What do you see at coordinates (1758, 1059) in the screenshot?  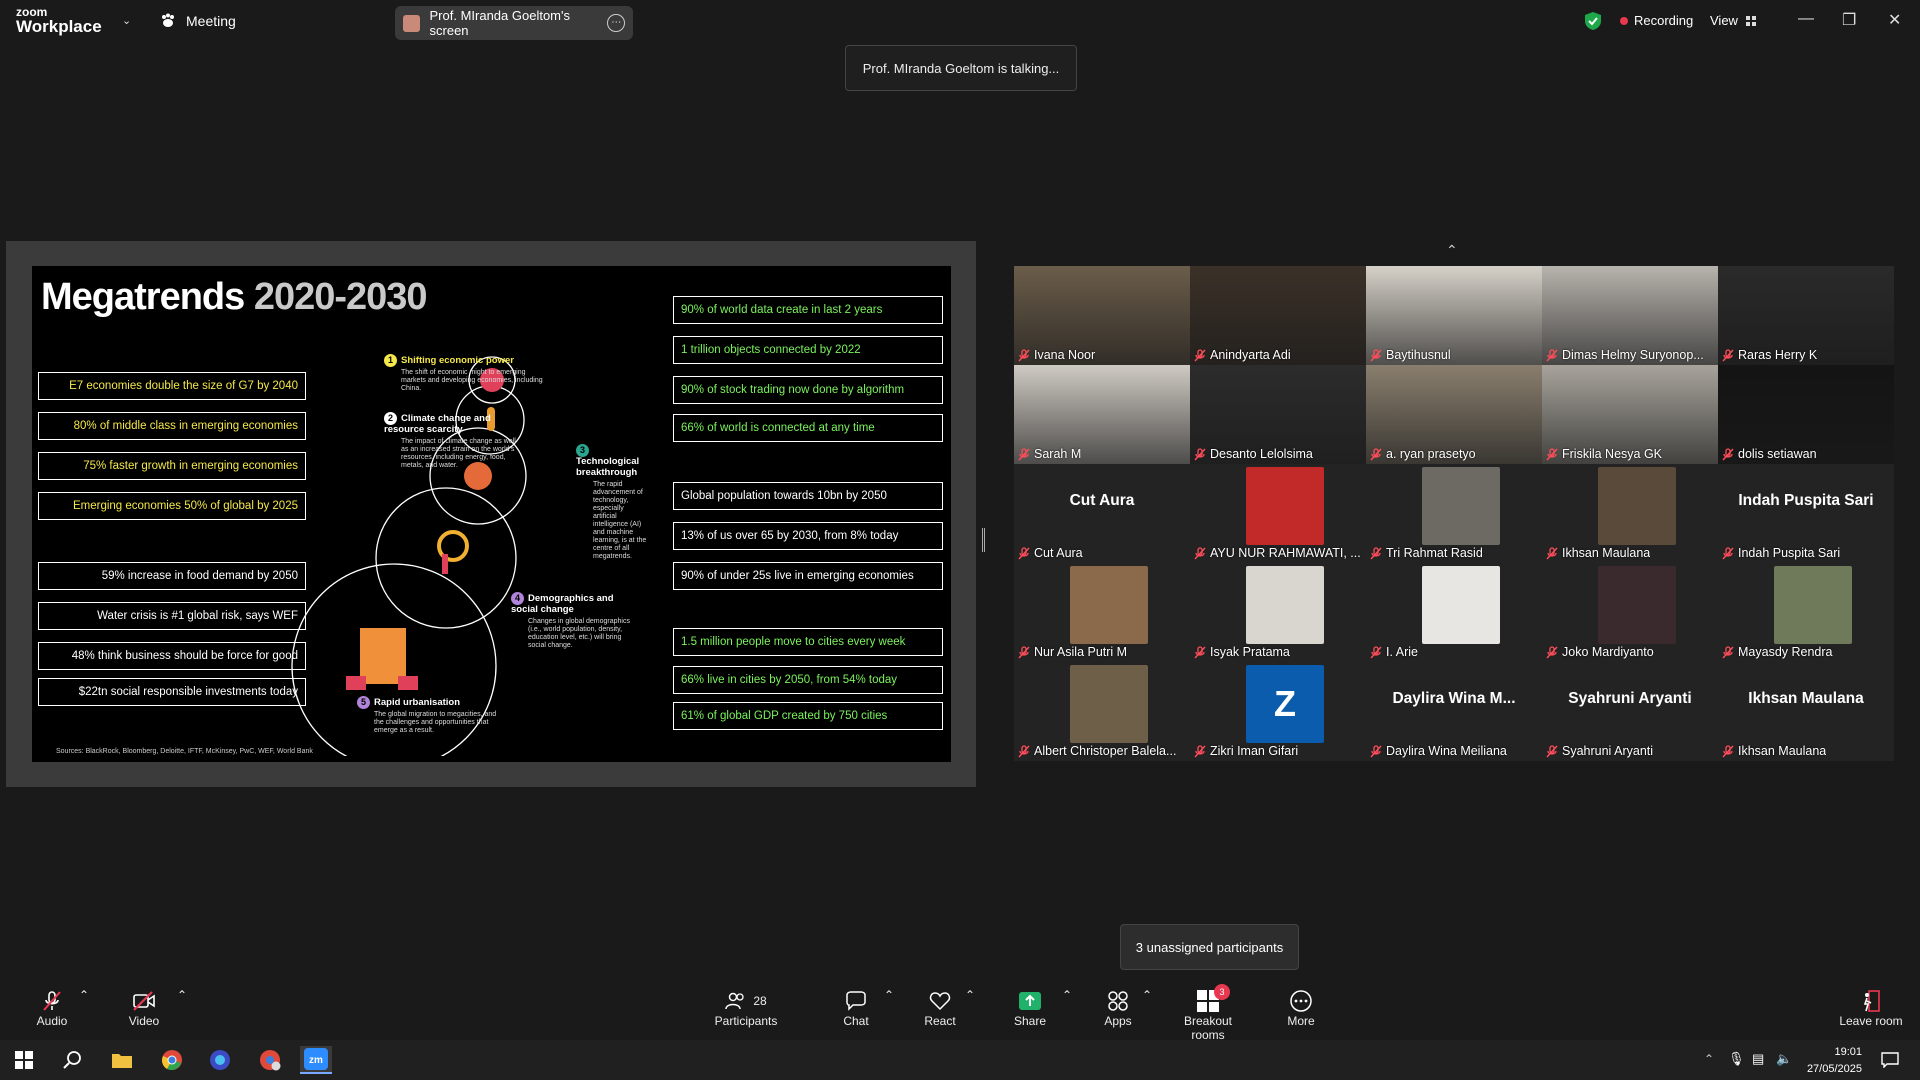 I see `network-icon: ▤` at bounding box center [1758, 1059].